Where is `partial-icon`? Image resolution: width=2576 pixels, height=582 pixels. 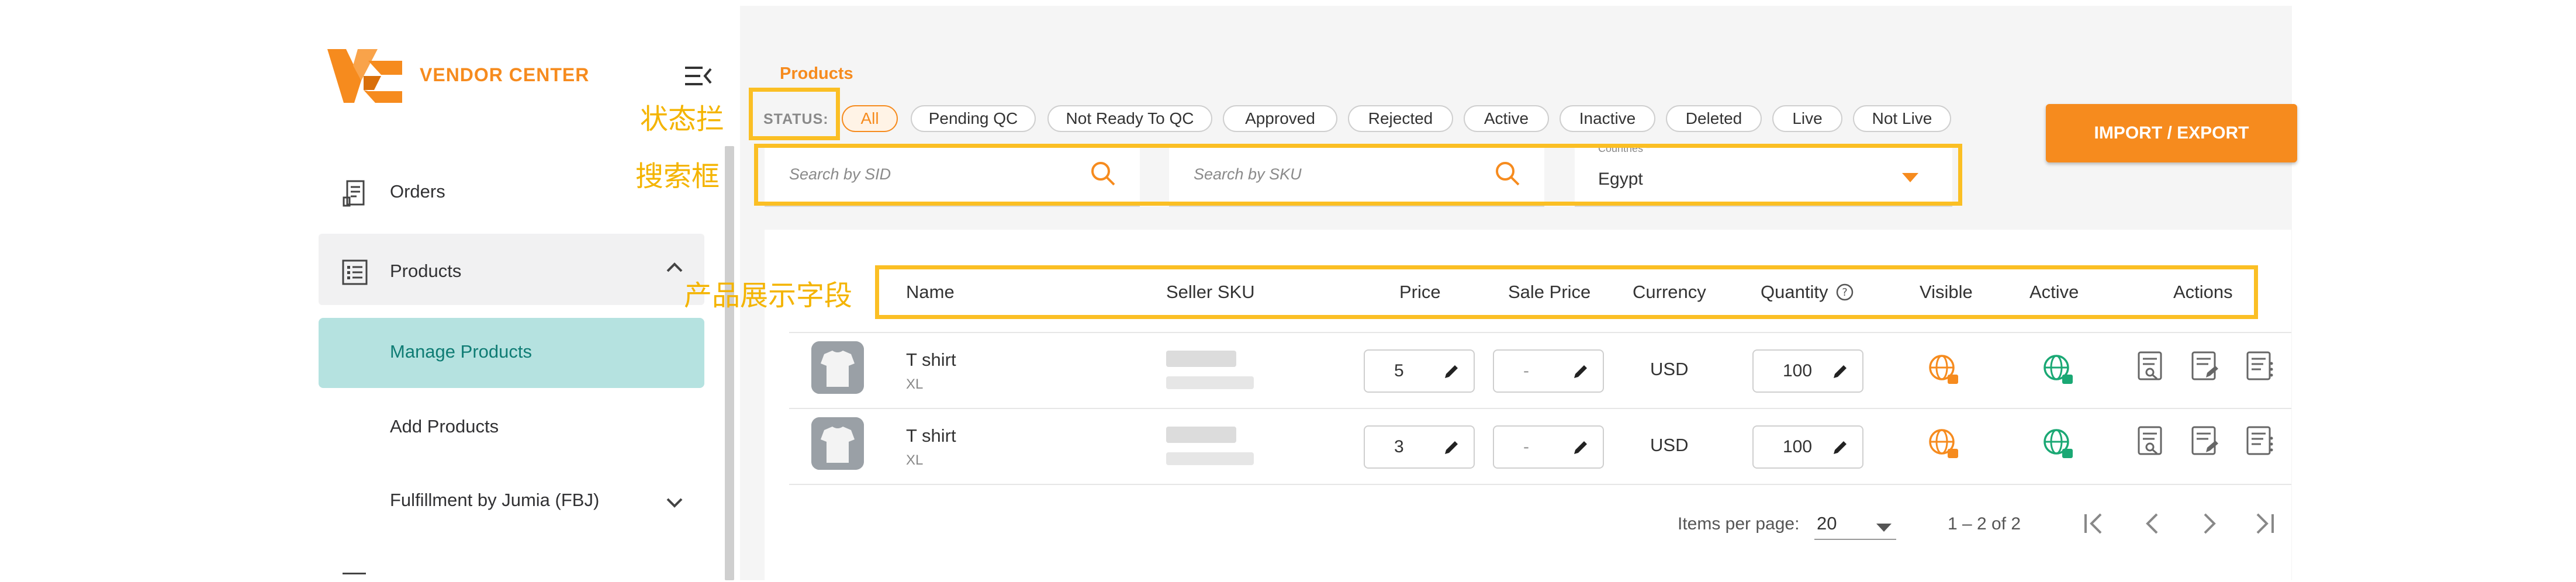
partial-icon is located at coordinates (354, 577).